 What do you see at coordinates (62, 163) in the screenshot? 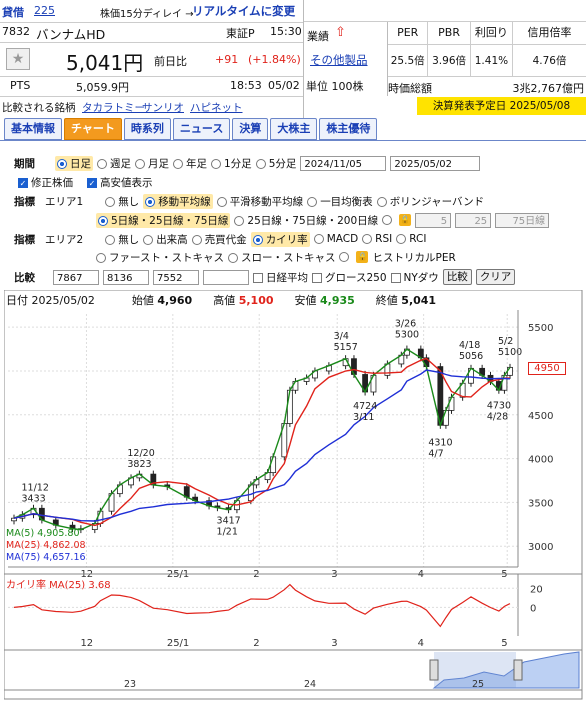
I see `period-daily-radio` at bounding box center [62, 163].